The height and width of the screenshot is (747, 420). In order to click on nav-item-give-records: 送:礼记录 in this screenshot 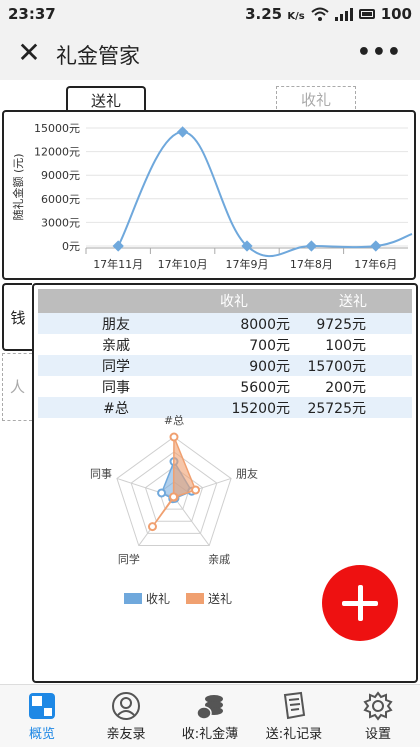, I will do `click(294, 717)`.